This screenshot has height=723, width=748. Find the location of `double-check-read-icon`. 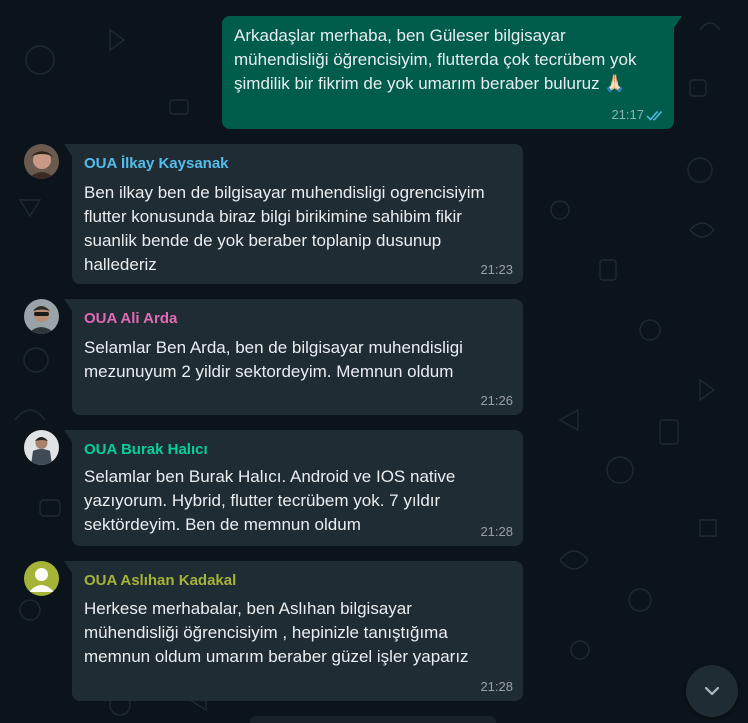

double-check-read-icon is located at coordinates (654, 116).